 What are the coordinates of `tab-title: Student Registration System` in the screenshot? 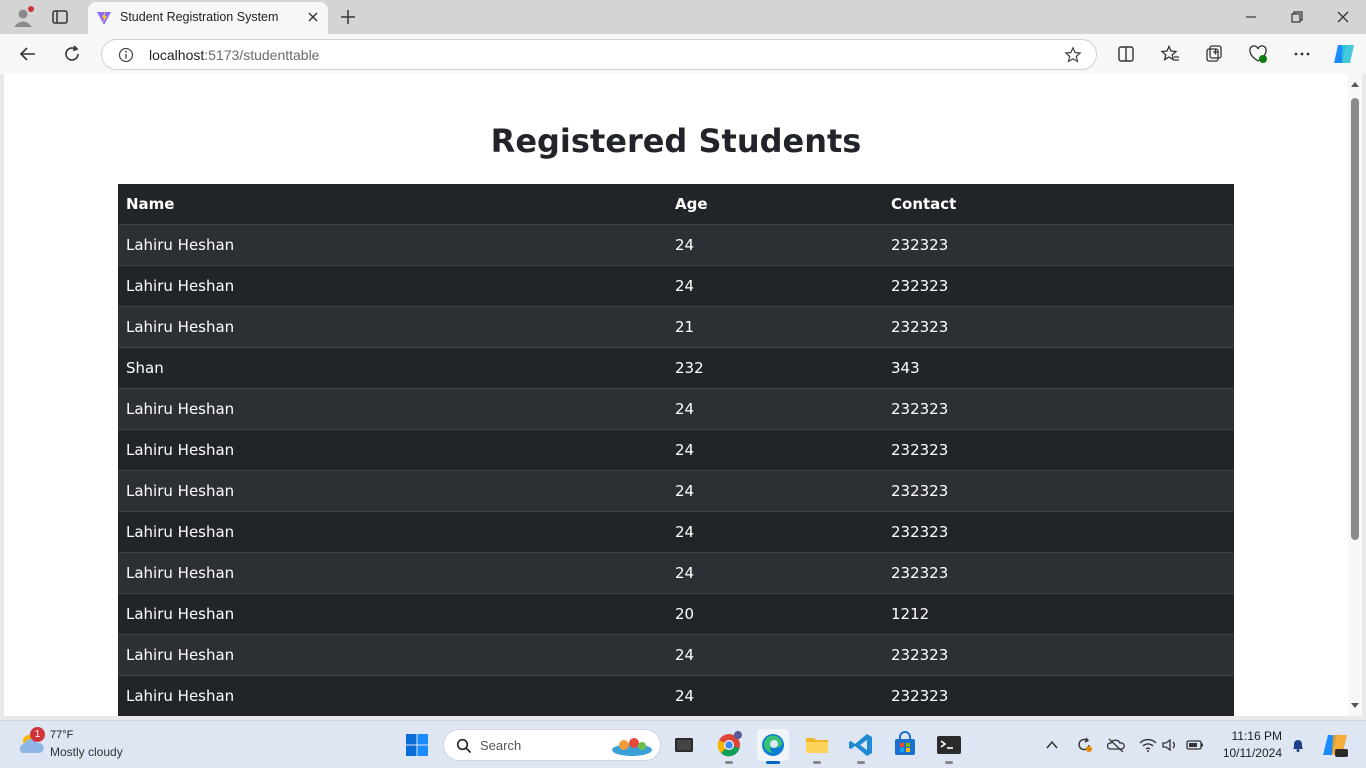 It's located at (199, 17).